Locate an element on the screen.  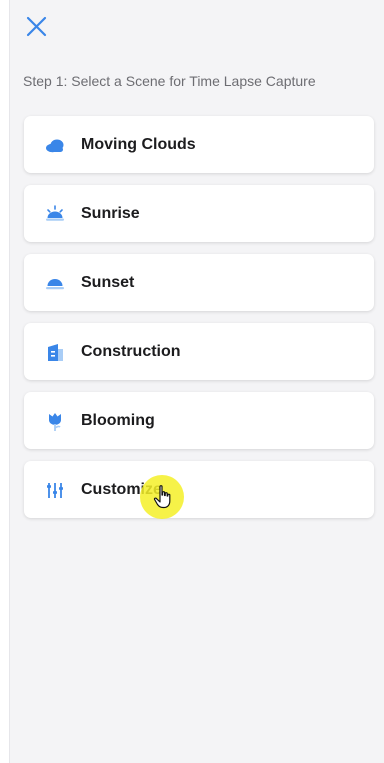
sunset-icon is located at coordinates (55, 283).